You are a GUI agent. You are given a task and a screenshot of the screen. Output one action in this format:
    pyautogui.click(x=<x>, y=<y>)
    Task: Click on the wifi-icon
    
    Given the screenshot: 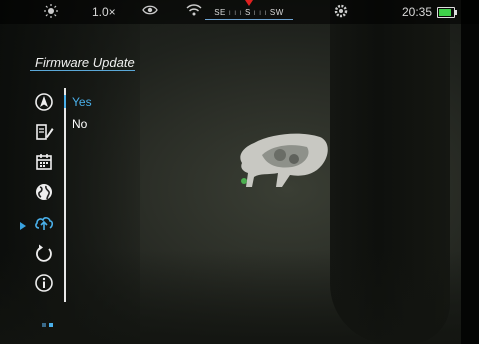 What is the action you would take?
    pyautogui.click(x=194, y=12)
    